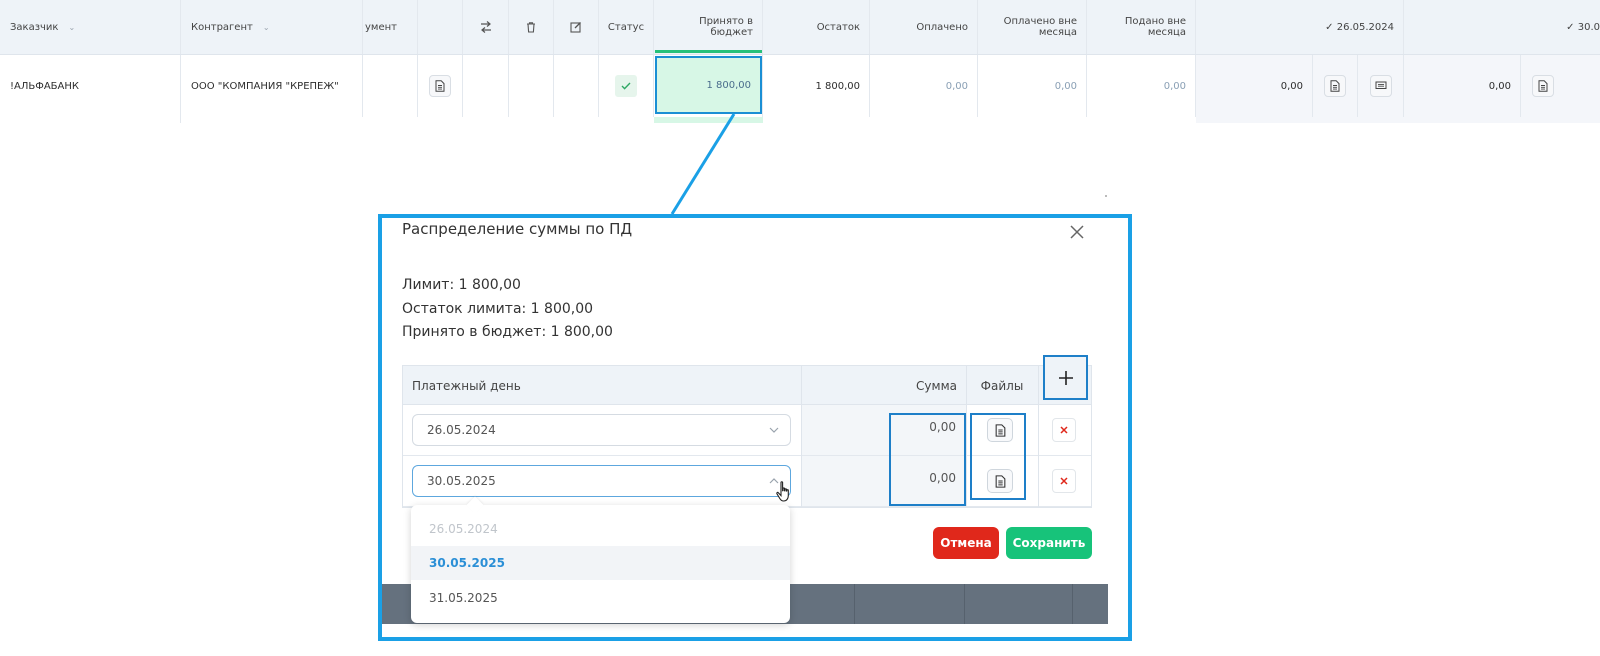  What do you see at coordinates (390, 86) in the screenshot?
I see `cell-document` at bounding box center [390, 86].